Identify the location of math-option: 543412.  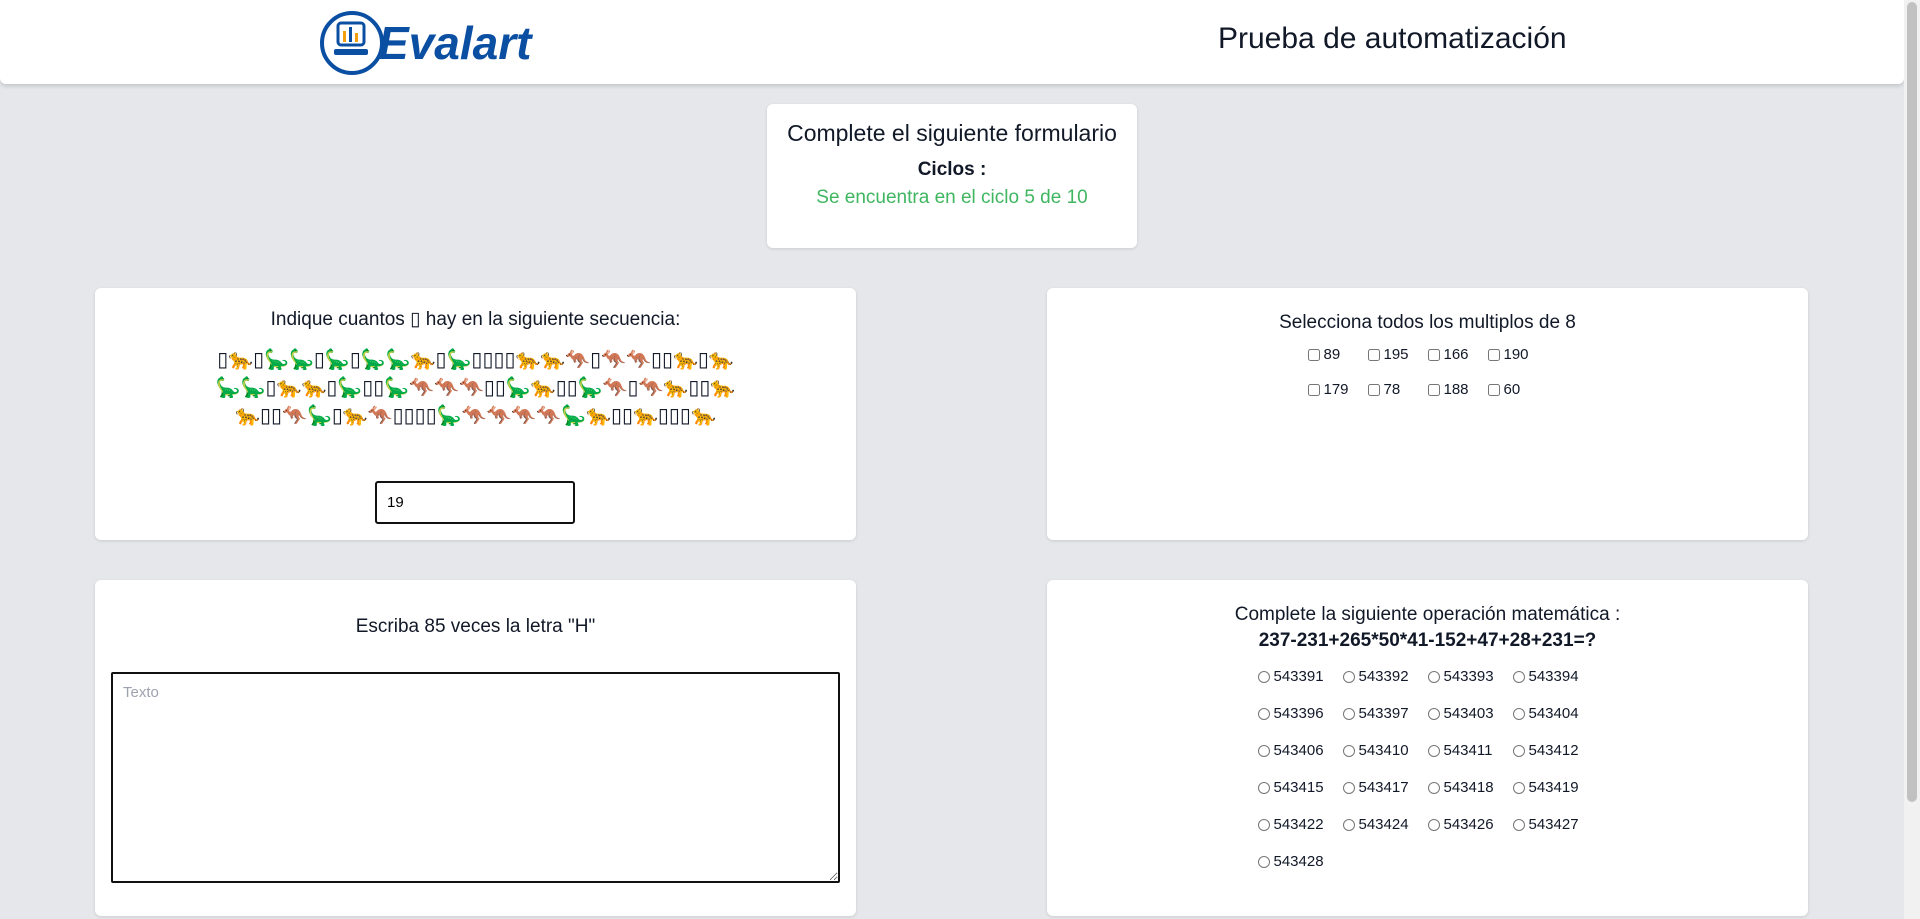
(1555, 750).